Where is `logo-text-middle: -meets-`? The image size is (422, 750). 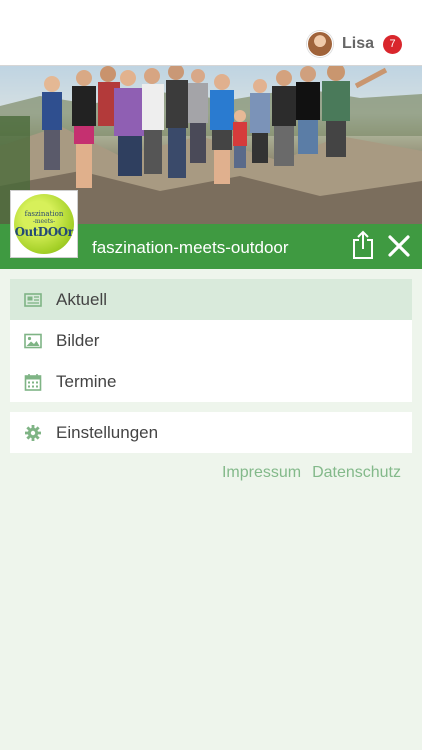
logo-text-middle: -meets- is located at coordinates (44, 221).